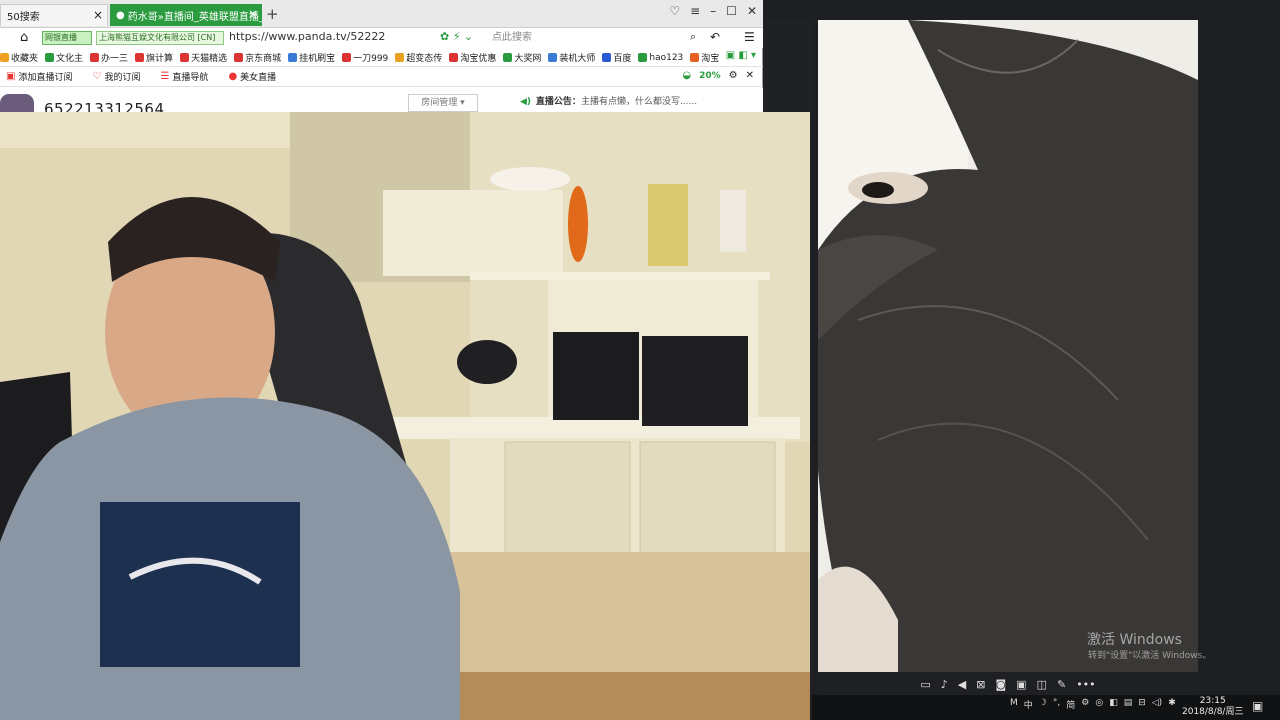  I want to click on maximize-button: ☐, so click(731, 11).